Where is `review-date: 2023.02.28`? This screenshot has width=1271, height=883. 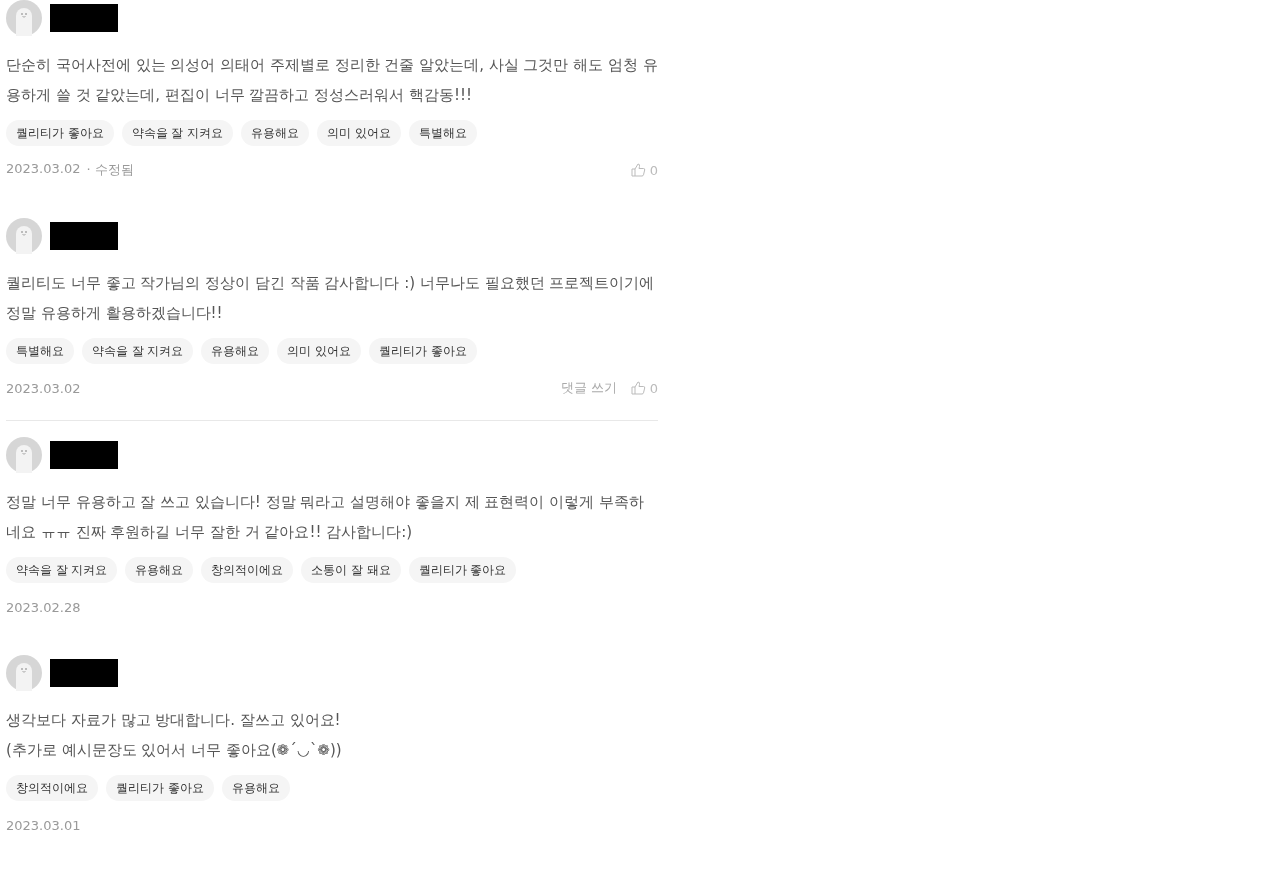 review-date: 2023.02.28 is located at coordinates (43, 607).